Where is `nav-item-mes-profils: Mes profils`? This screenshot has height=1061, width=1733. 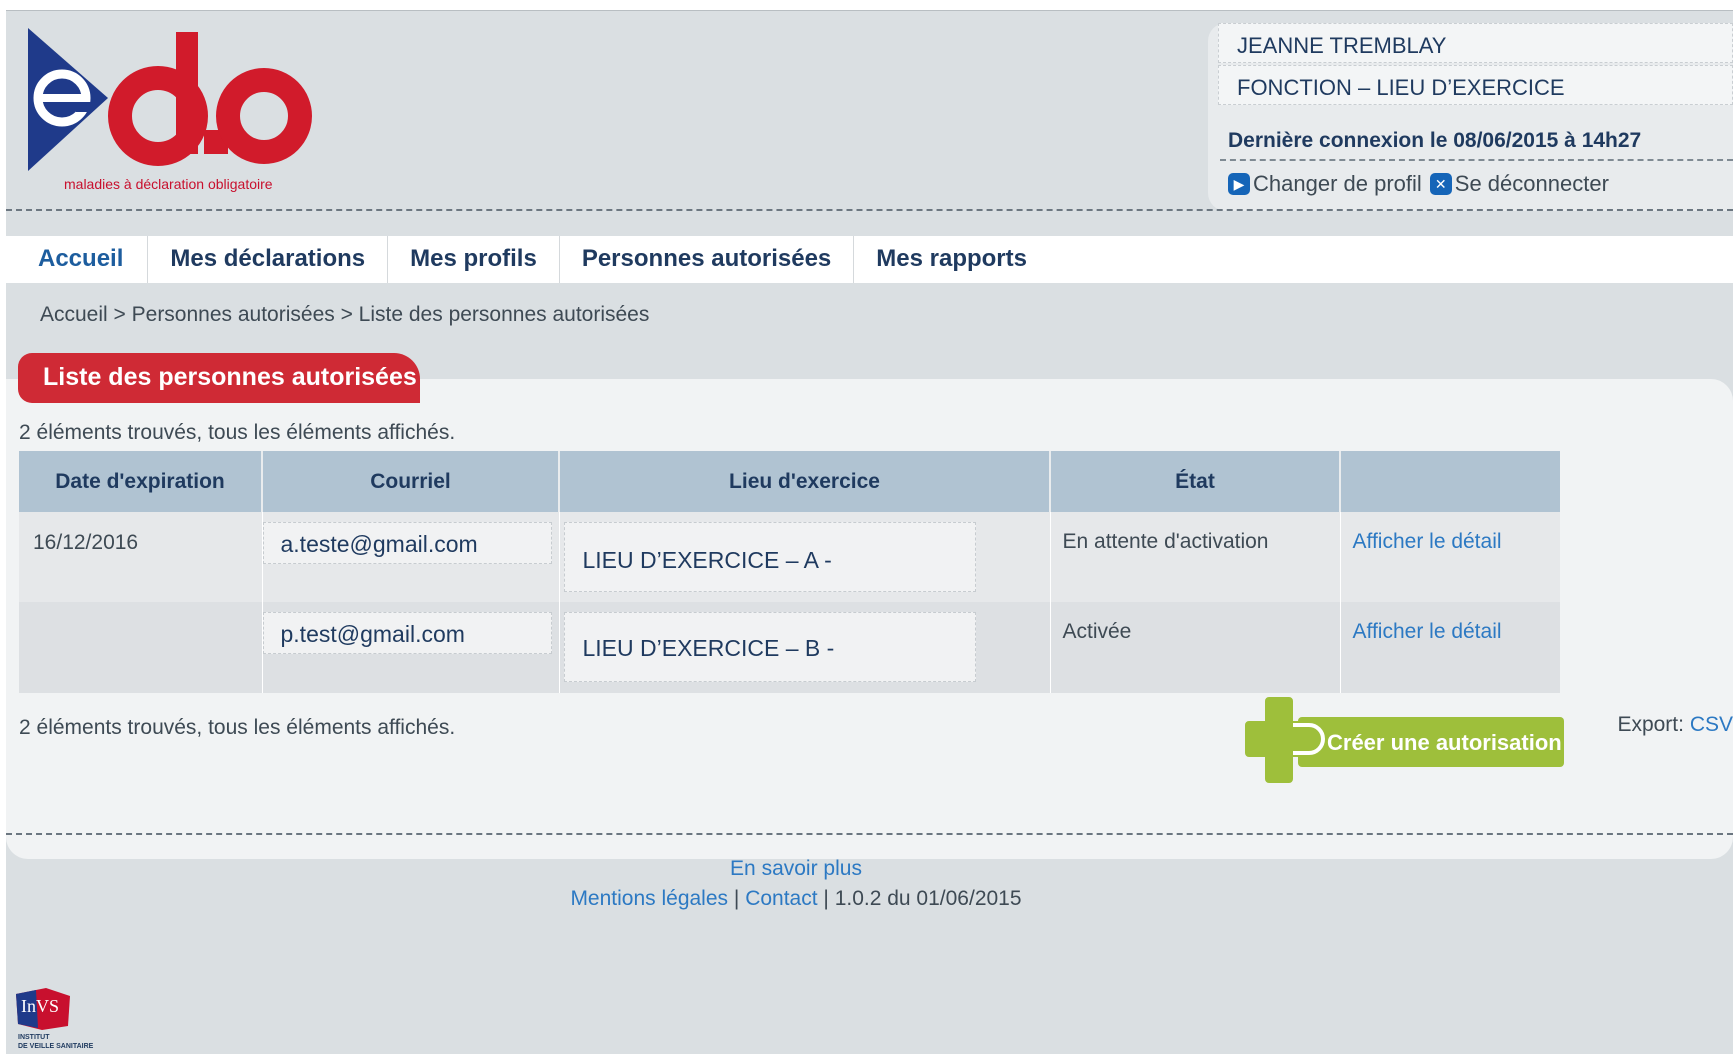
nav-item-mes-profils: Mes profils is located at coordinates (474, 259).